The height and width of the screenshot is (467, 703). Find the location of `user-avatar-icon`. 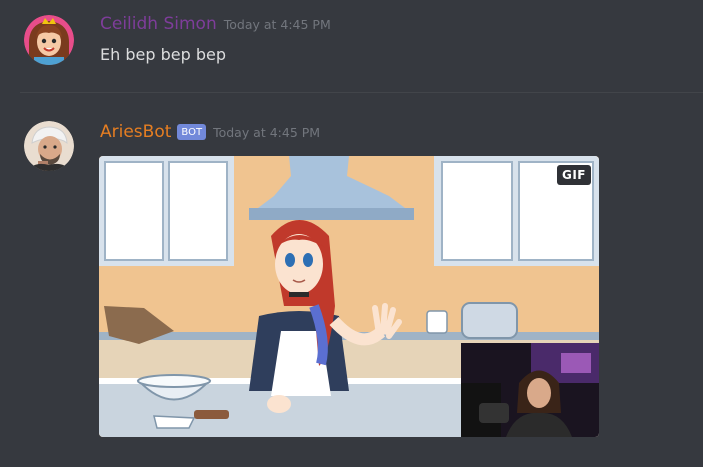

user-avatar-icon is located at coordinates (49, 40).